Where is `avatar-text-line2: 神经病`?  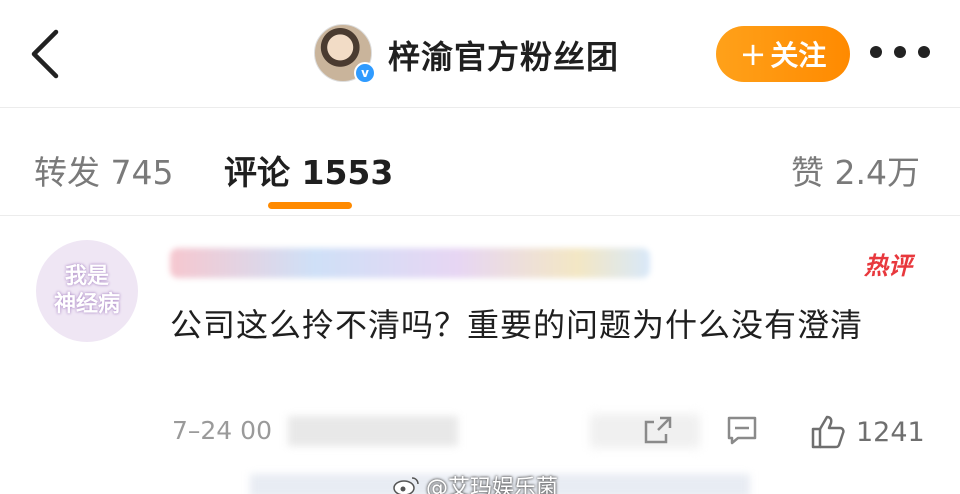
avatar-text-line2: 神经病 is located at coordinates (86, 304).